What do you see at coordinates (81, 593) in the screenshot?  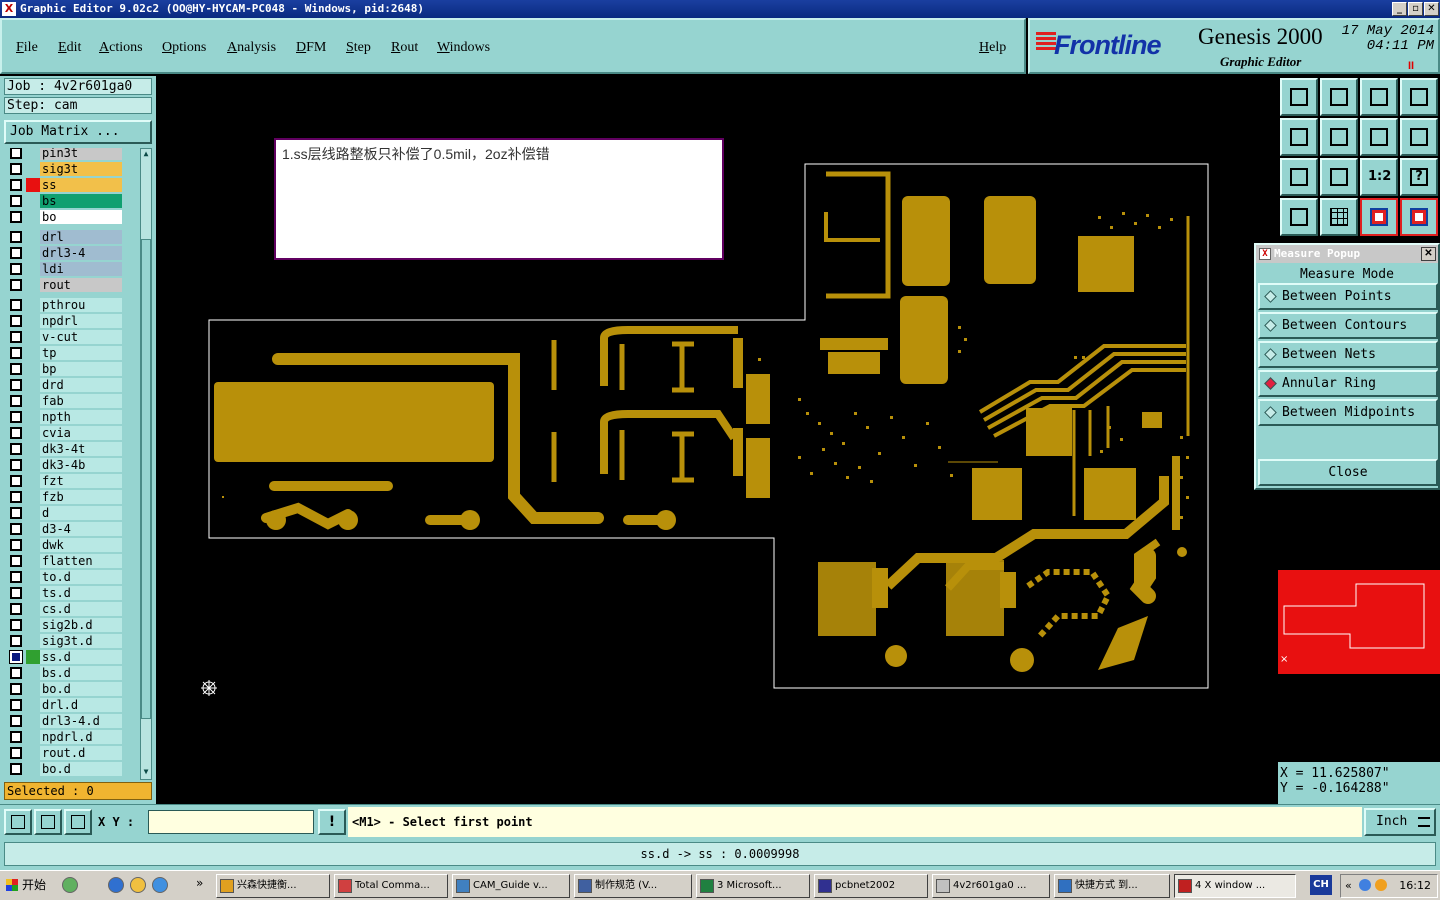 I see `layer-name: ts.d` at bounding box center [81, 593].